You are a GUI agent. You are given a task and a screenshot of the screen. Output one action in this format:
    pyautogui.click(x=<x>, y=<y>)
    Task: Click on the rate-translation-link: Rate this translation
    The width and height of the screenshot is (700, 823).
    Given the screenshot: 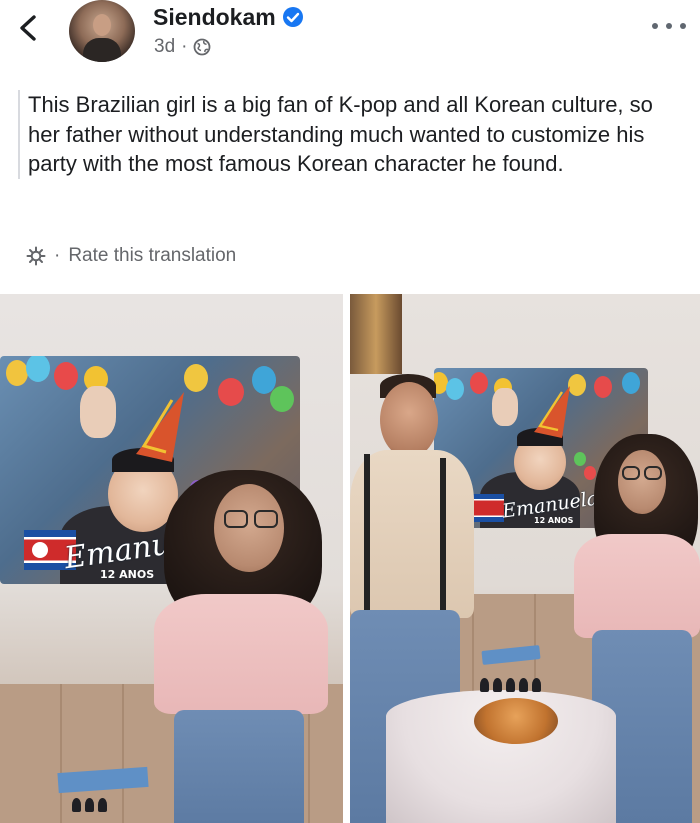 What is the action you would take?
    pyautogui.click(x=152, y=256)
    